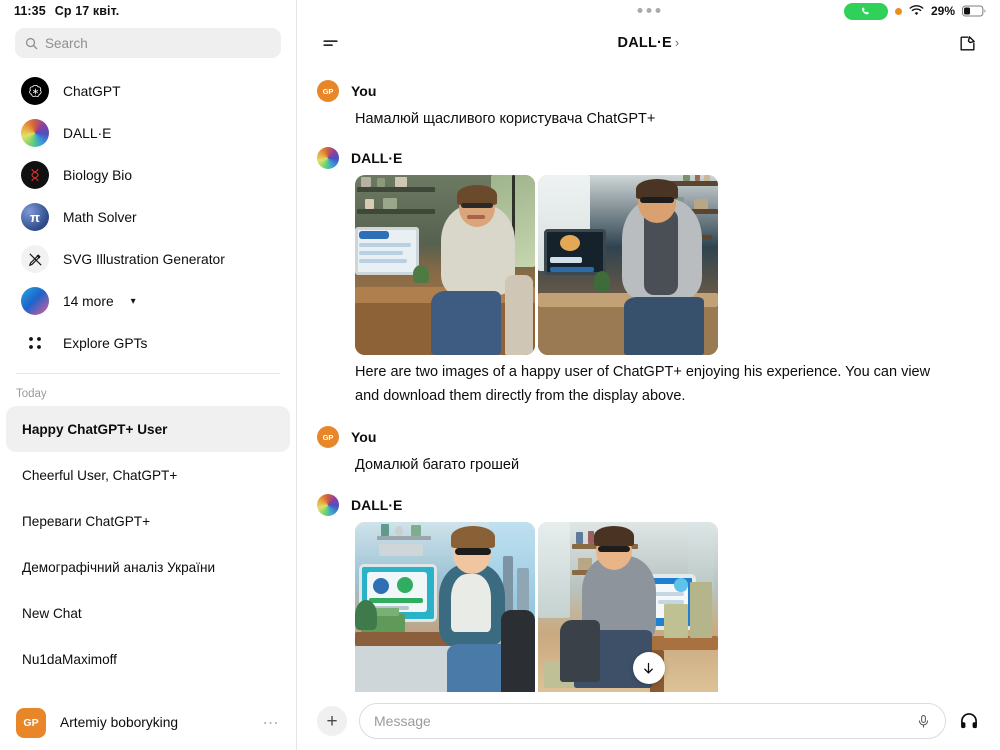  What do you see at coordinates (52, 613) in the screenshot?
I see `chat-history-title: New Chat` at bounding box center [52, 613].